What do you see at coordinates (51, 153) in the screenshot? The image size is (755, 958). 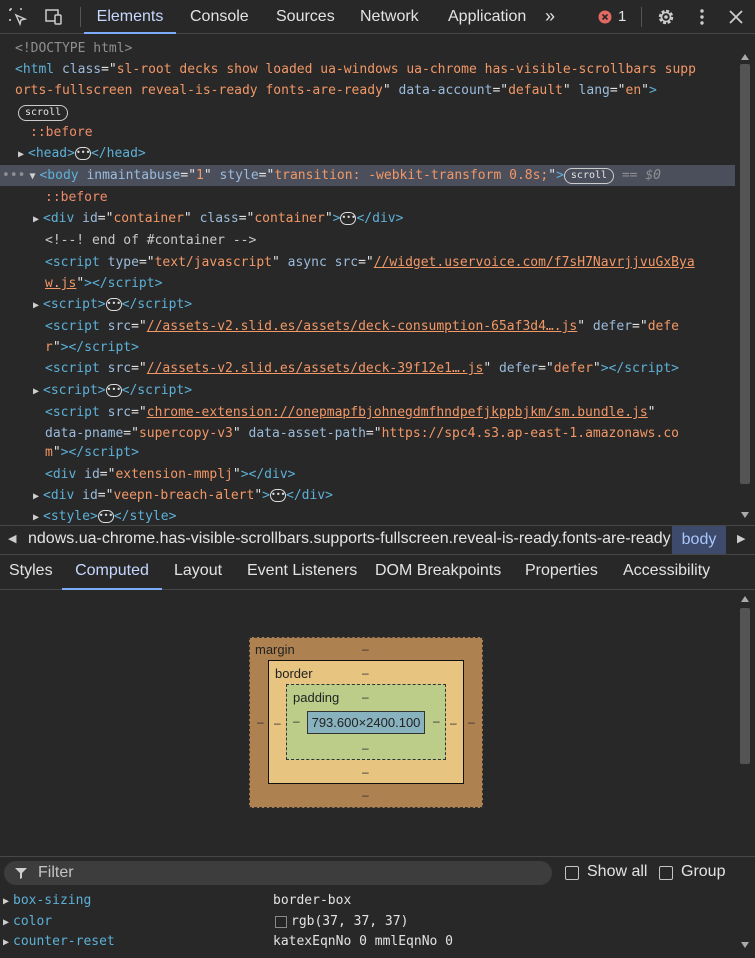 I see `head-tag: head` at bounding box center [51, 153].